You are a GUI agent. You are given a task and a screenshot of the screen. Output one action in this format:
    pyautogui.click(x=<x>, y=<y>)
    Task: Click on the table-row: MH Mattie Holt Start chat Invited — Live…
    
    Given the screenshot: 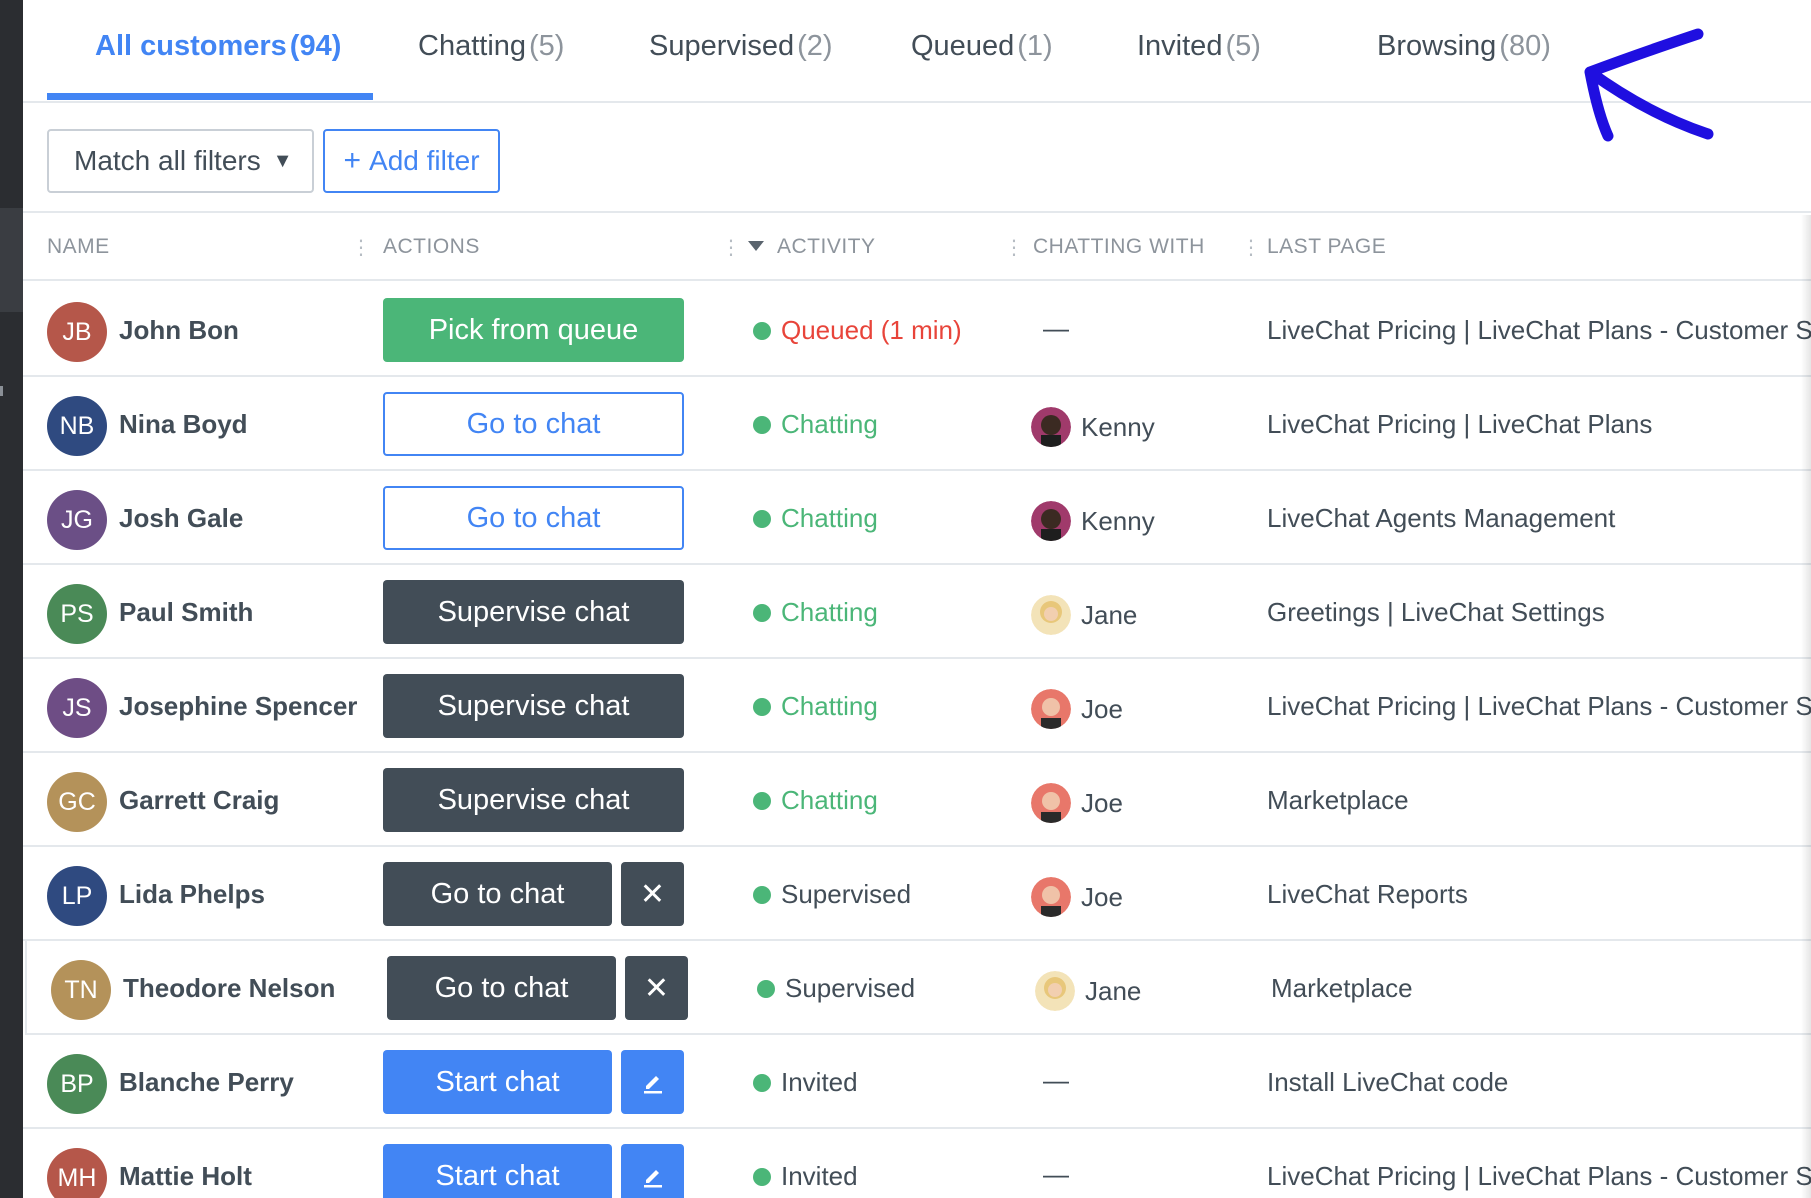 What is the action you would take?
    pyautogui.click(x=917, y=1163)
    